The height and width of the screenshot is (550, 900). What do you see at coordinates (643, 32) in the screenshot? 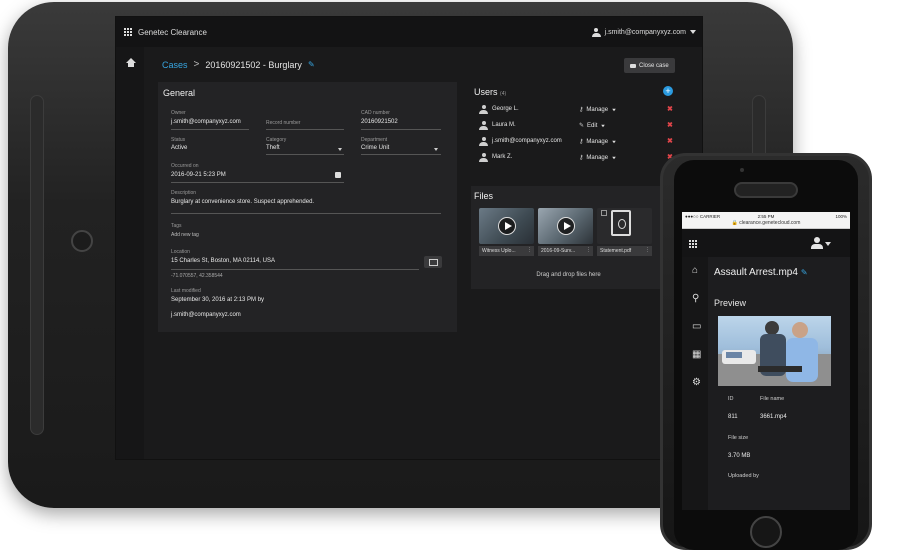
I see `user-menu: j.smith@companyxyz.com` at bounding box center [643, 32].